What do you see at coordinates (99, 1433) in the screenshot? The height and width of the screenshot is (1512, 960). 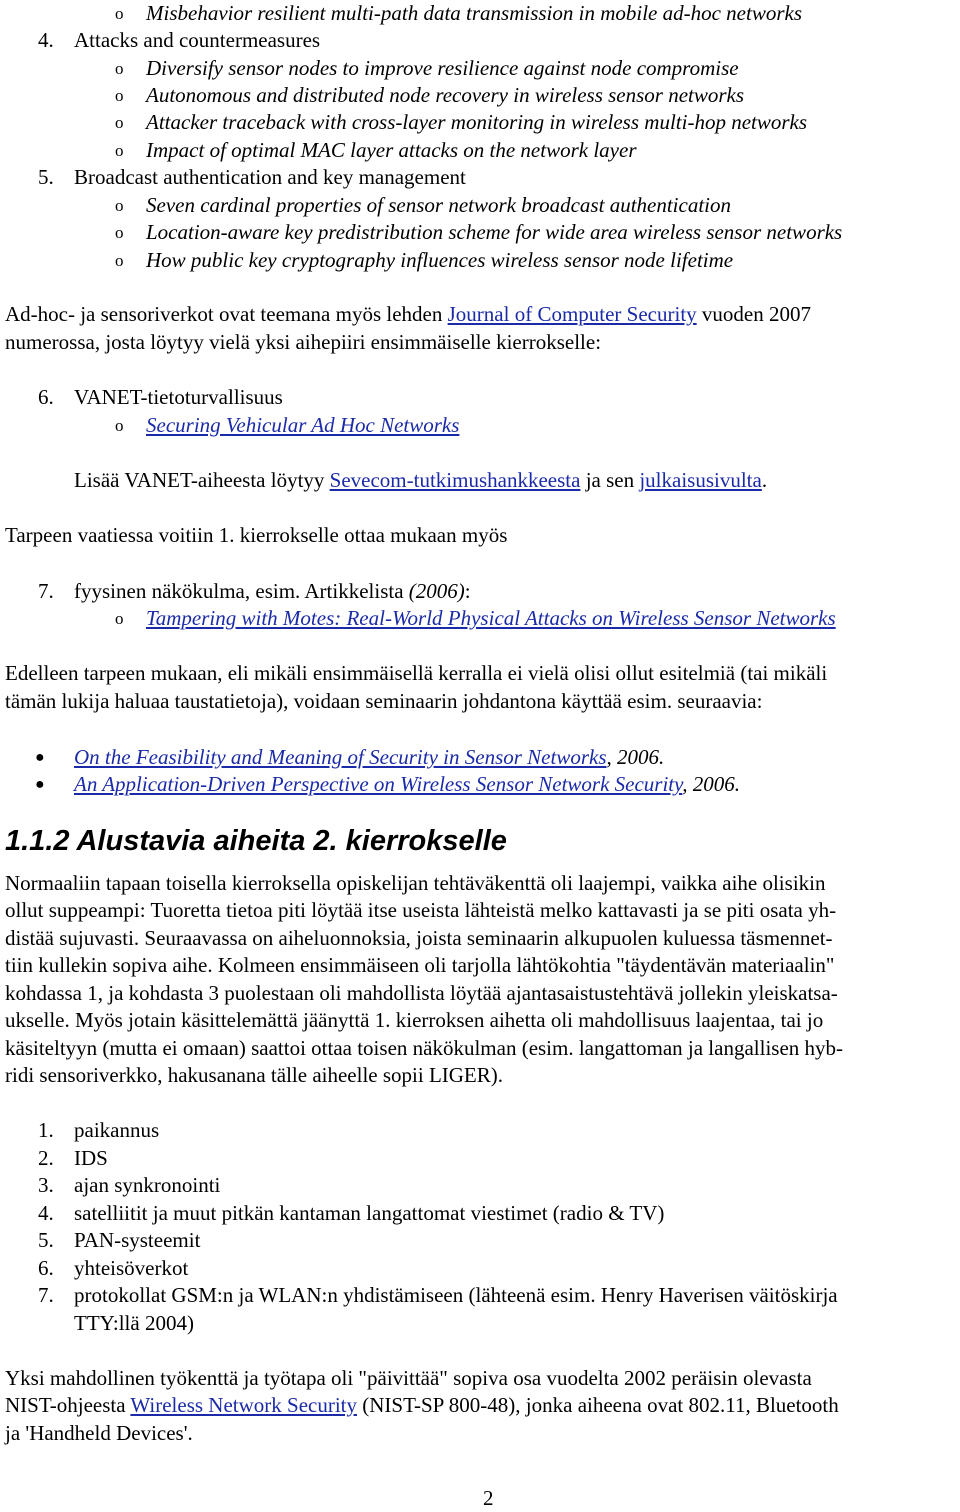 I see `paragraph-yksi-line3: ja 'Handheld Devices'.` at bounding box center [99, 1433].